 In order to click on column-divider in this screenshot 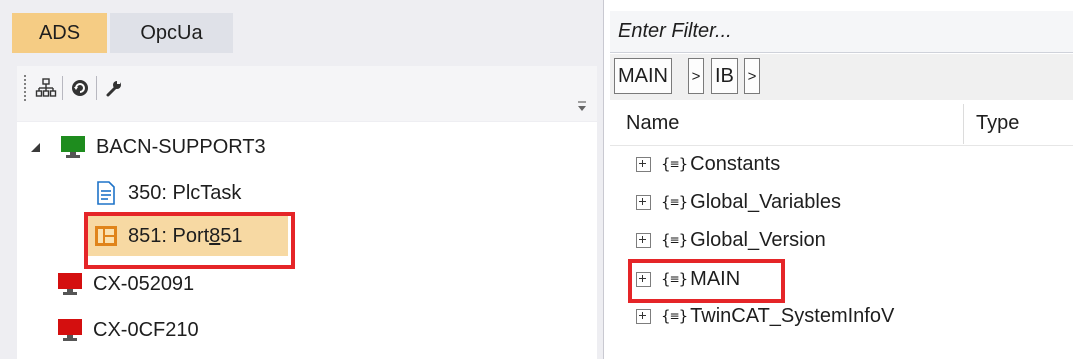, I will do `click(963, 124)`.